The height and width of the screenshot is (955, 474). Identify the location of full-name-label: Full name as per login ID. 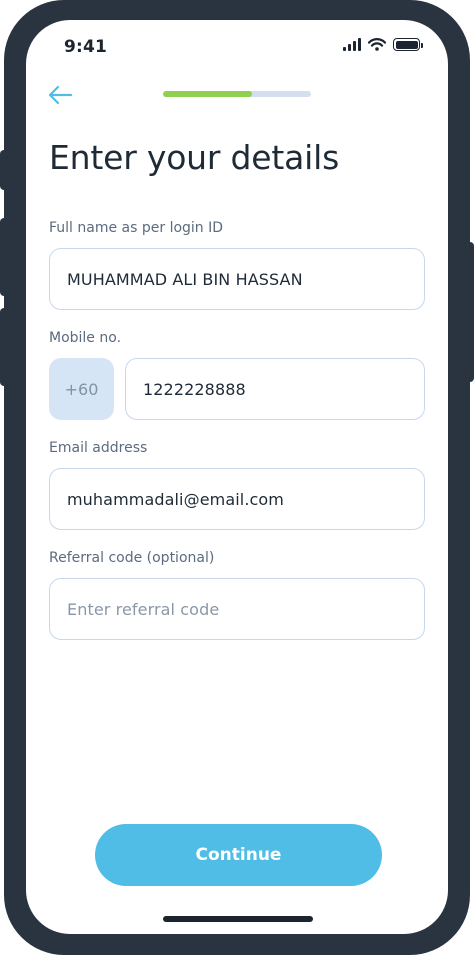
(136, 228).